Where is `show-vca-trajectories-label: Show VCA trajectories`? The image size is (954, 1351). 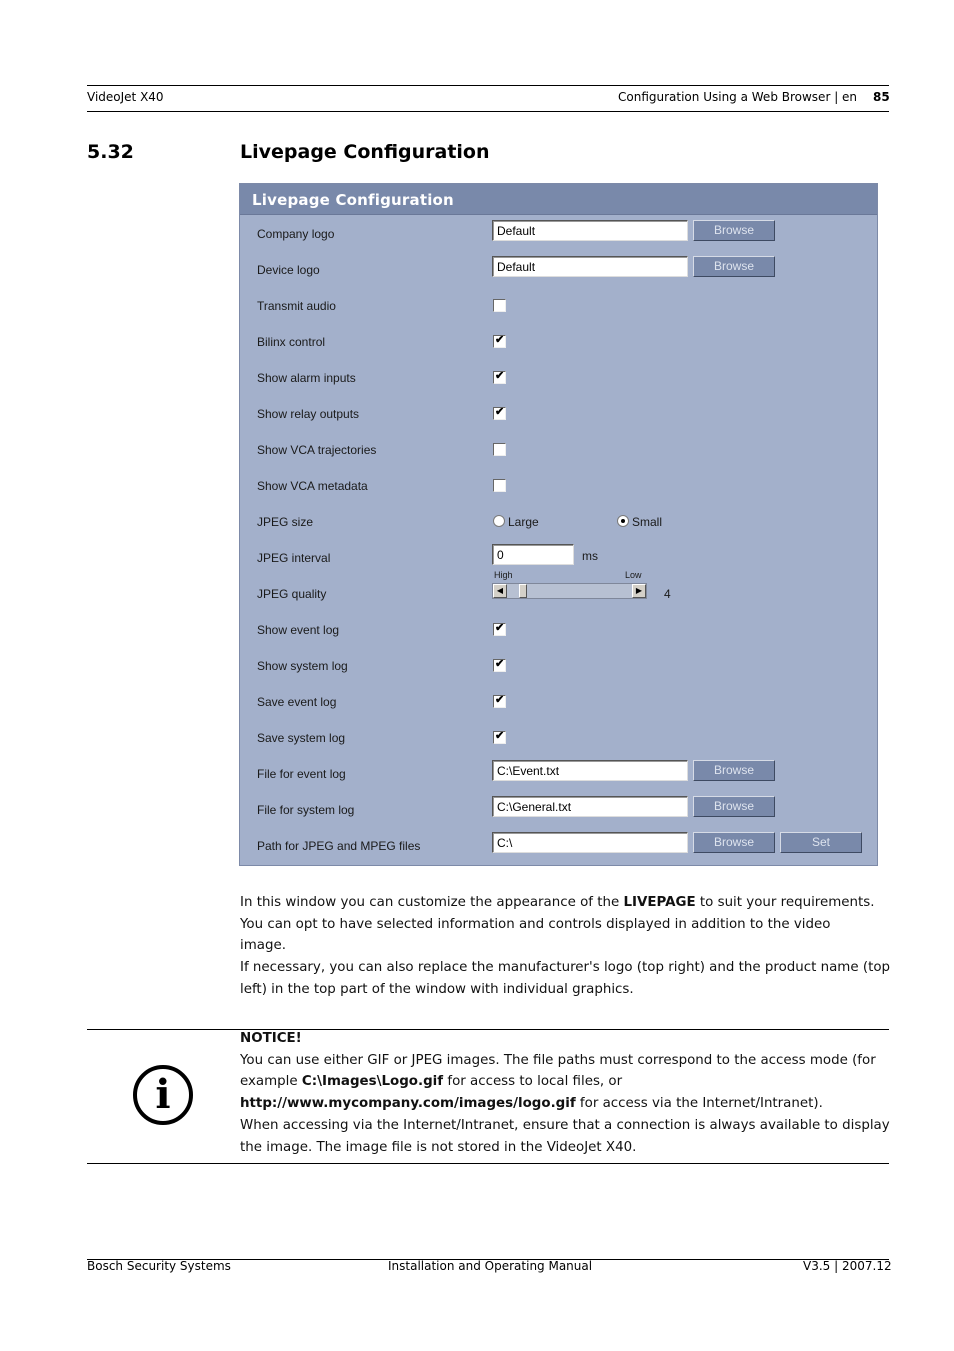 show-vca-trajectories-label: Show VCA trajectories is located at coordinates (317, 450).